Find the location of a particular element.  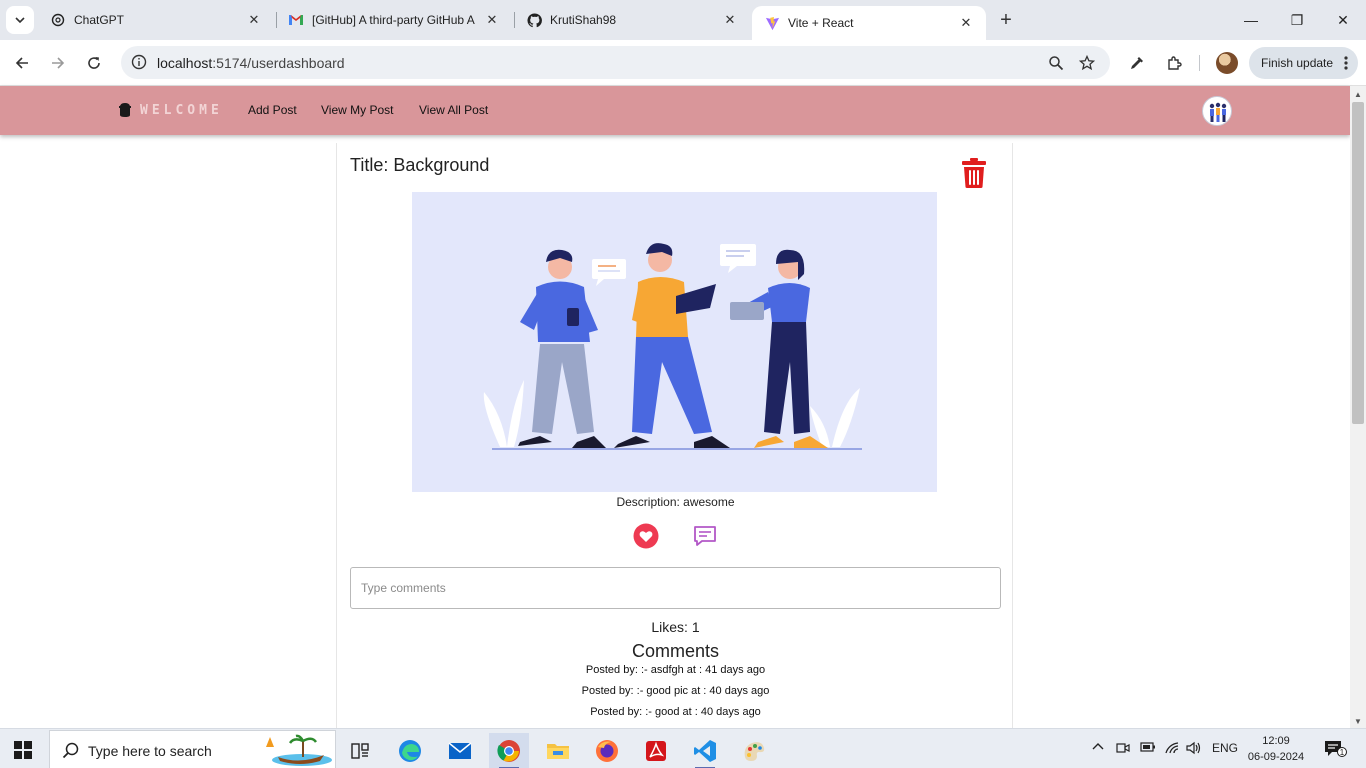

tab-vite-react: Vite + React ✕ is located at coordinates (869, 23).